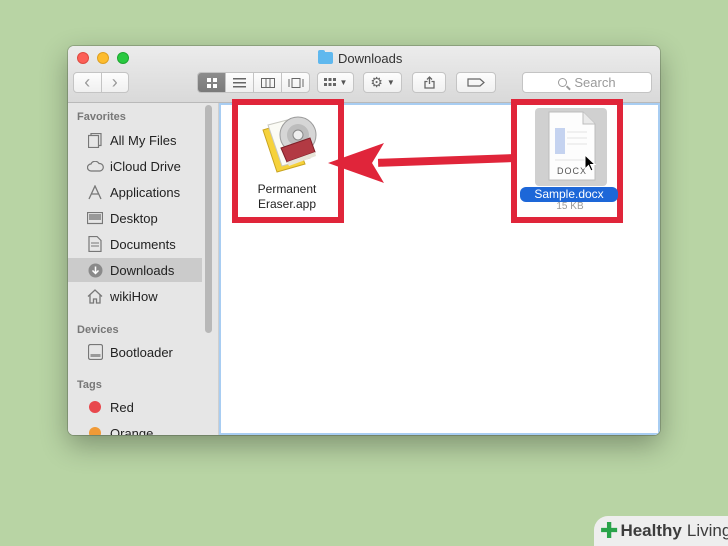 The image size is (728, 546). What do you see at coordinates (141, 352) in the screenshot?
I see `sidebar-item-label: Bootloader` at bounding box center [141, 352].